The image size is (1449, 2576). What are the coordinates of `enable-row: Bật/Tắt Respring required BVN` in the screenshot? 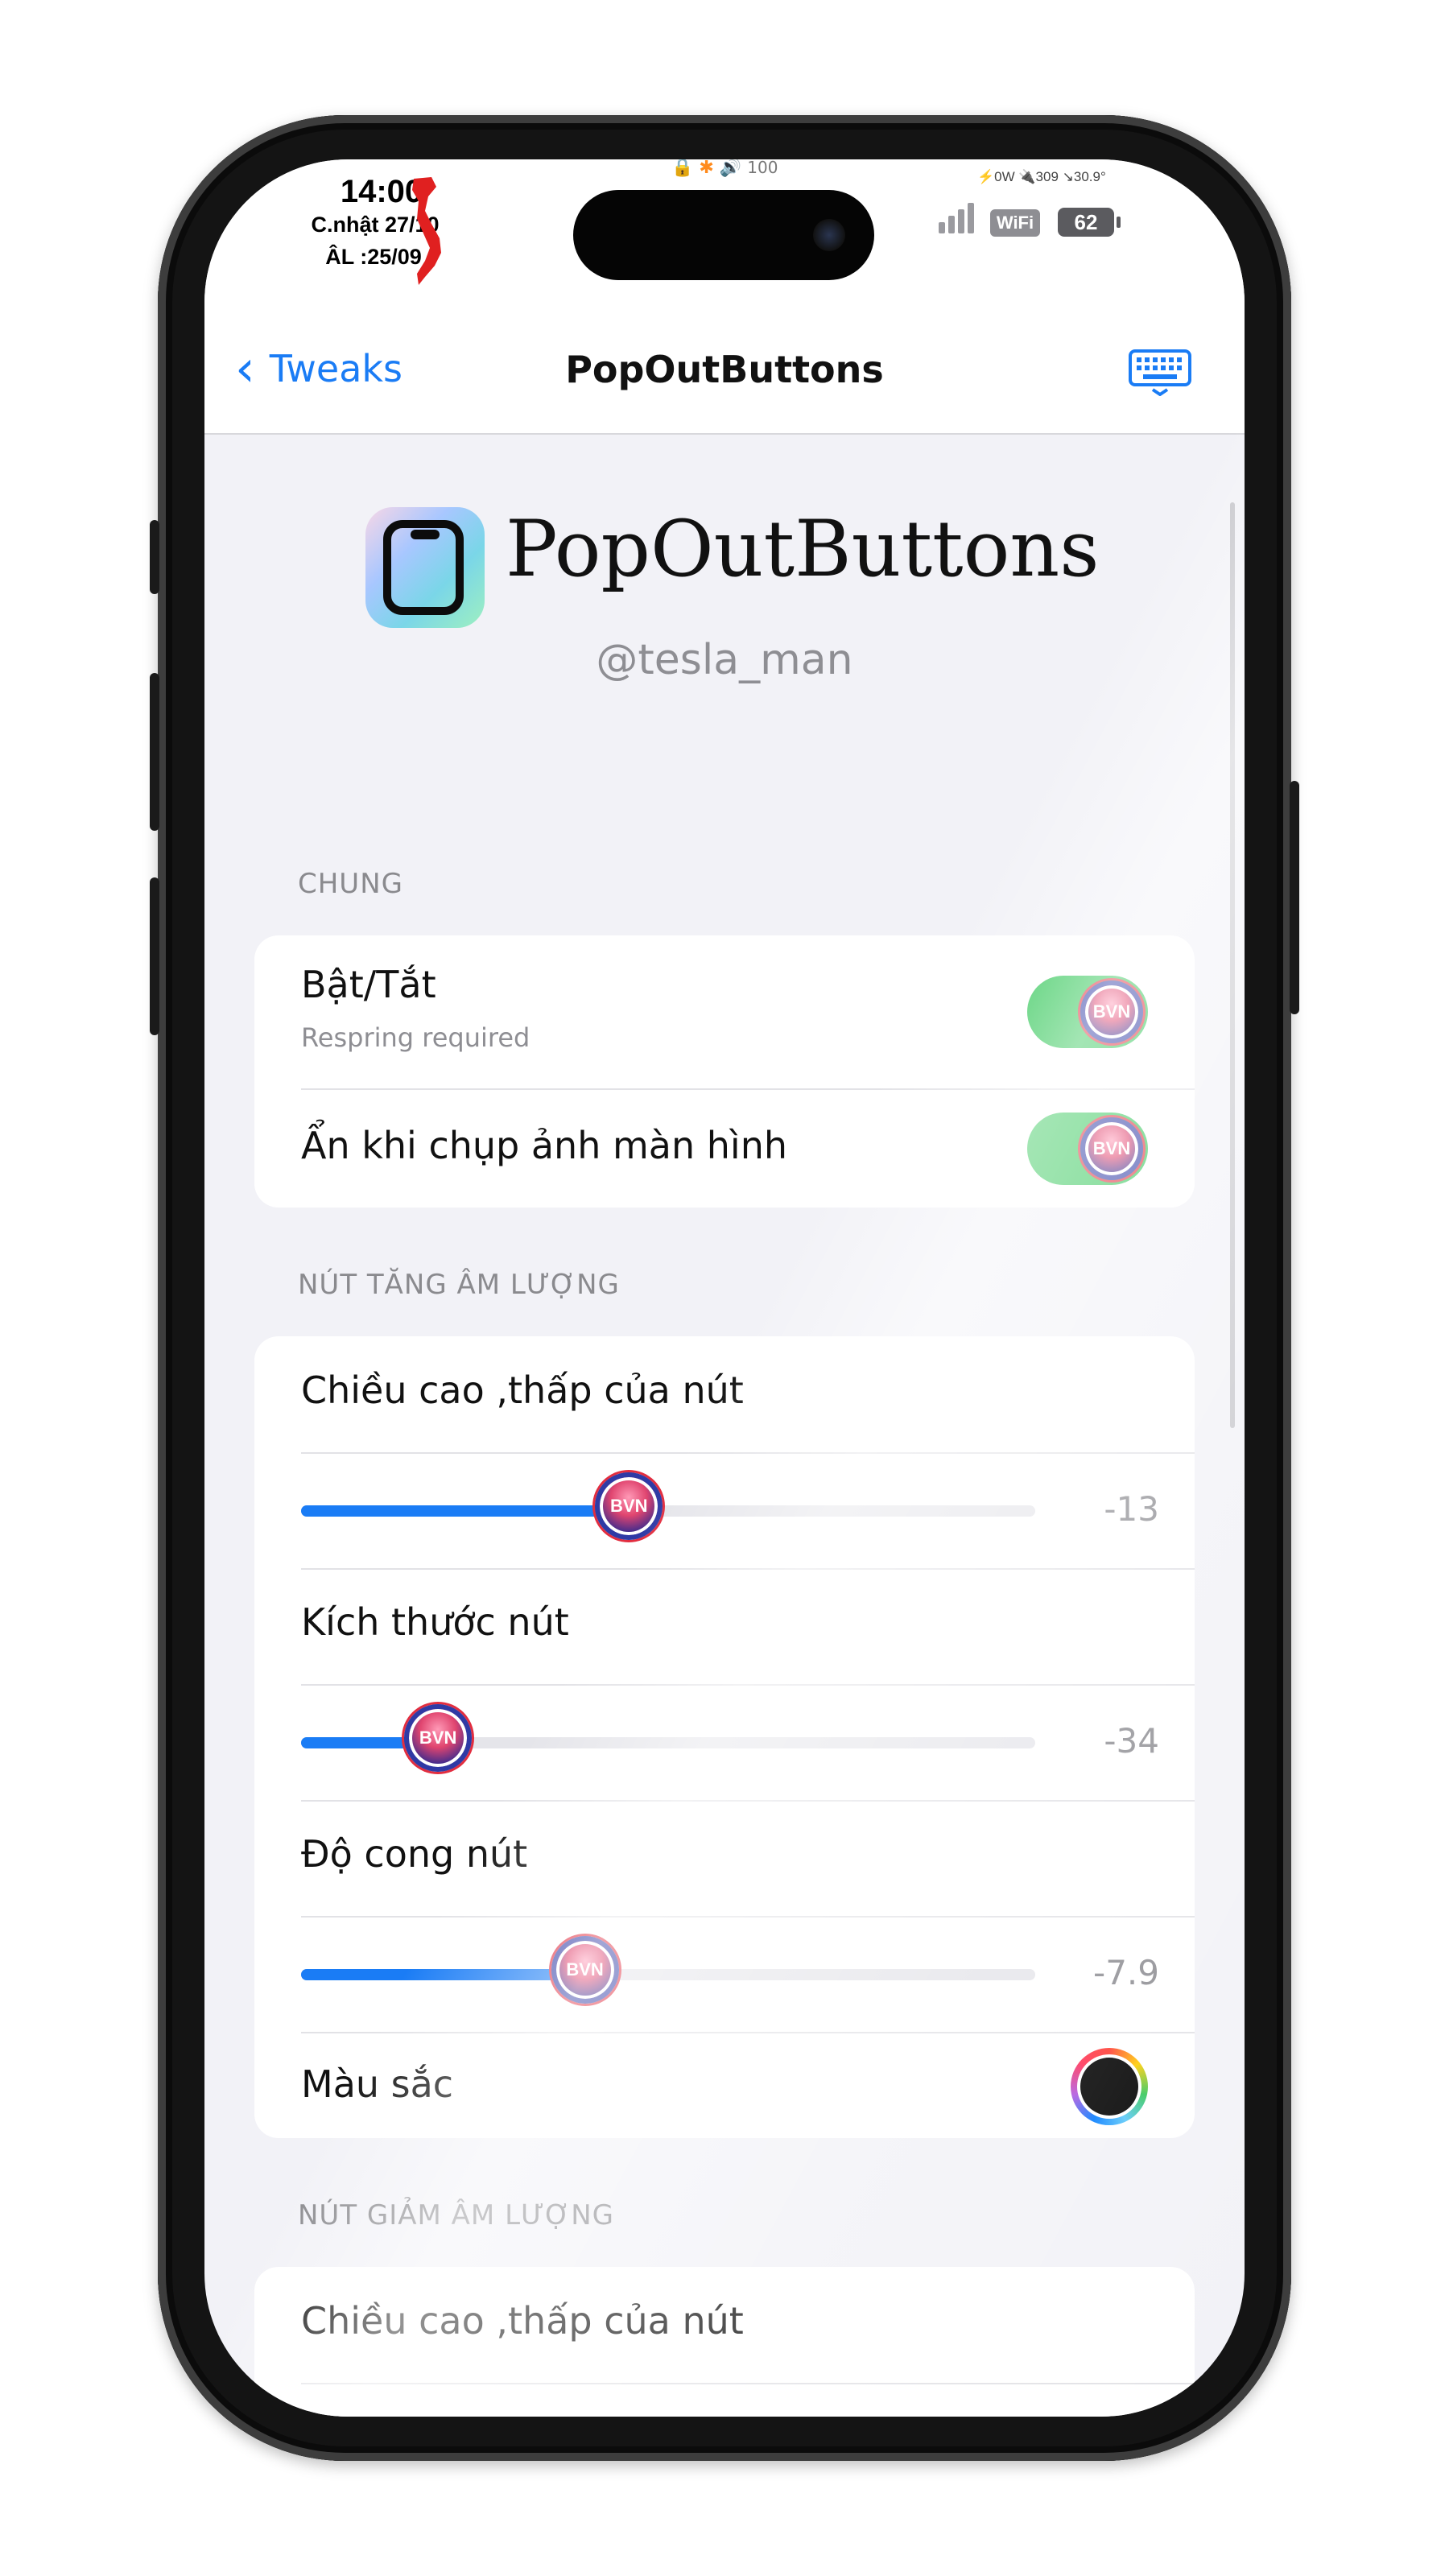 It's located at (724, 1011).